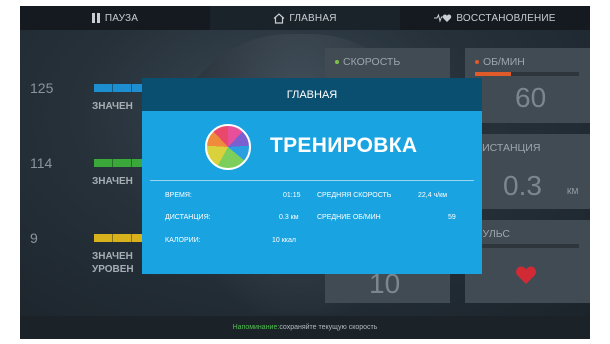  What do you see at coordinates (452, 217) in the screenshot?
I see `avg-rpm-value: 59` at bounding box center [452, 217].